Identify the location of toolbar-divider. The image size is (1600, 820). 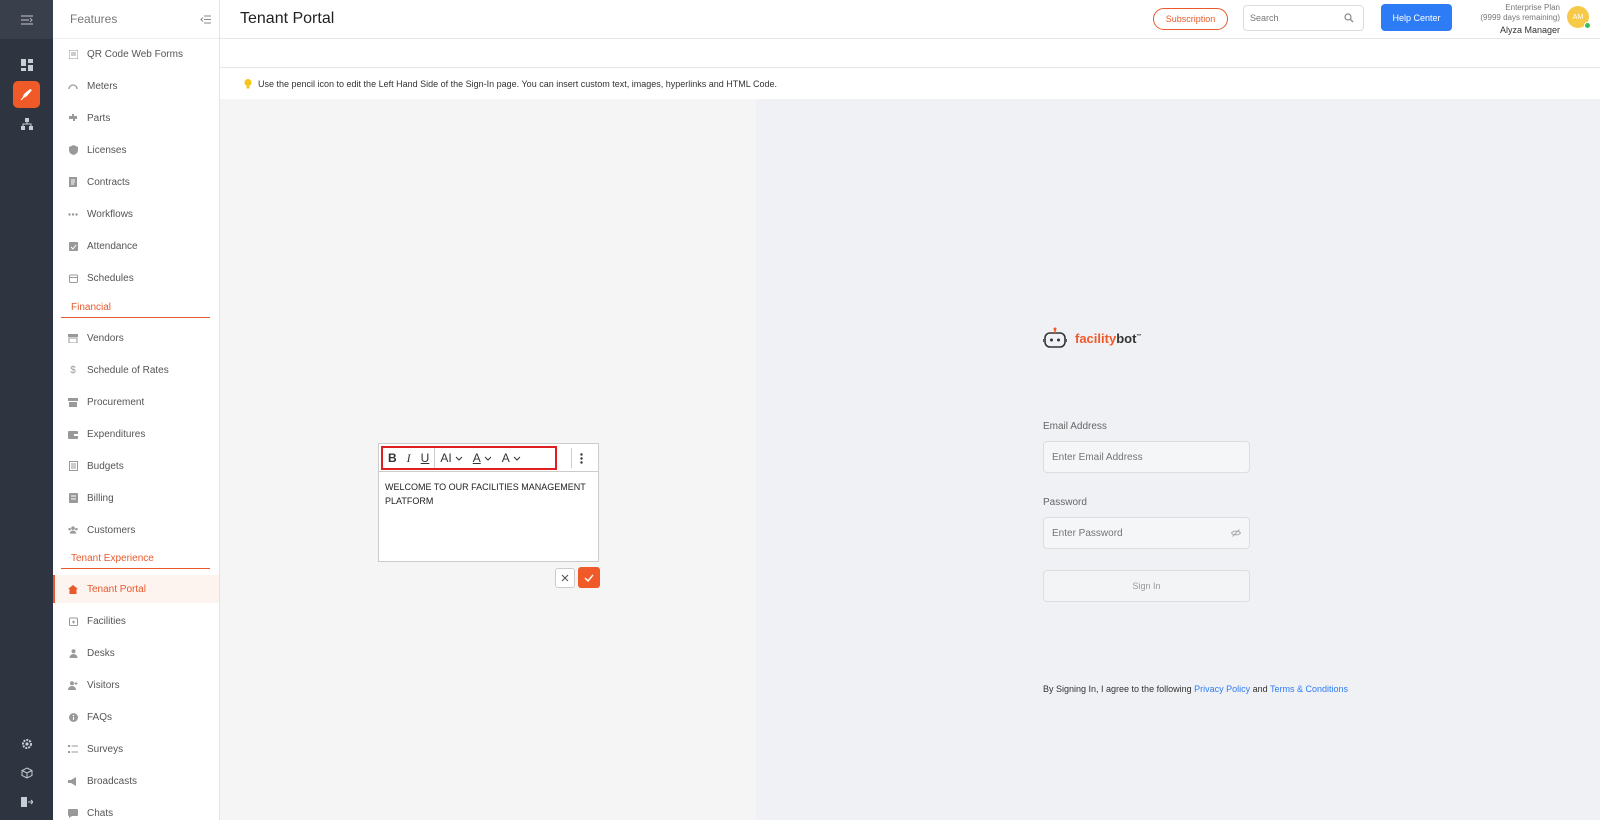
(571, 458).